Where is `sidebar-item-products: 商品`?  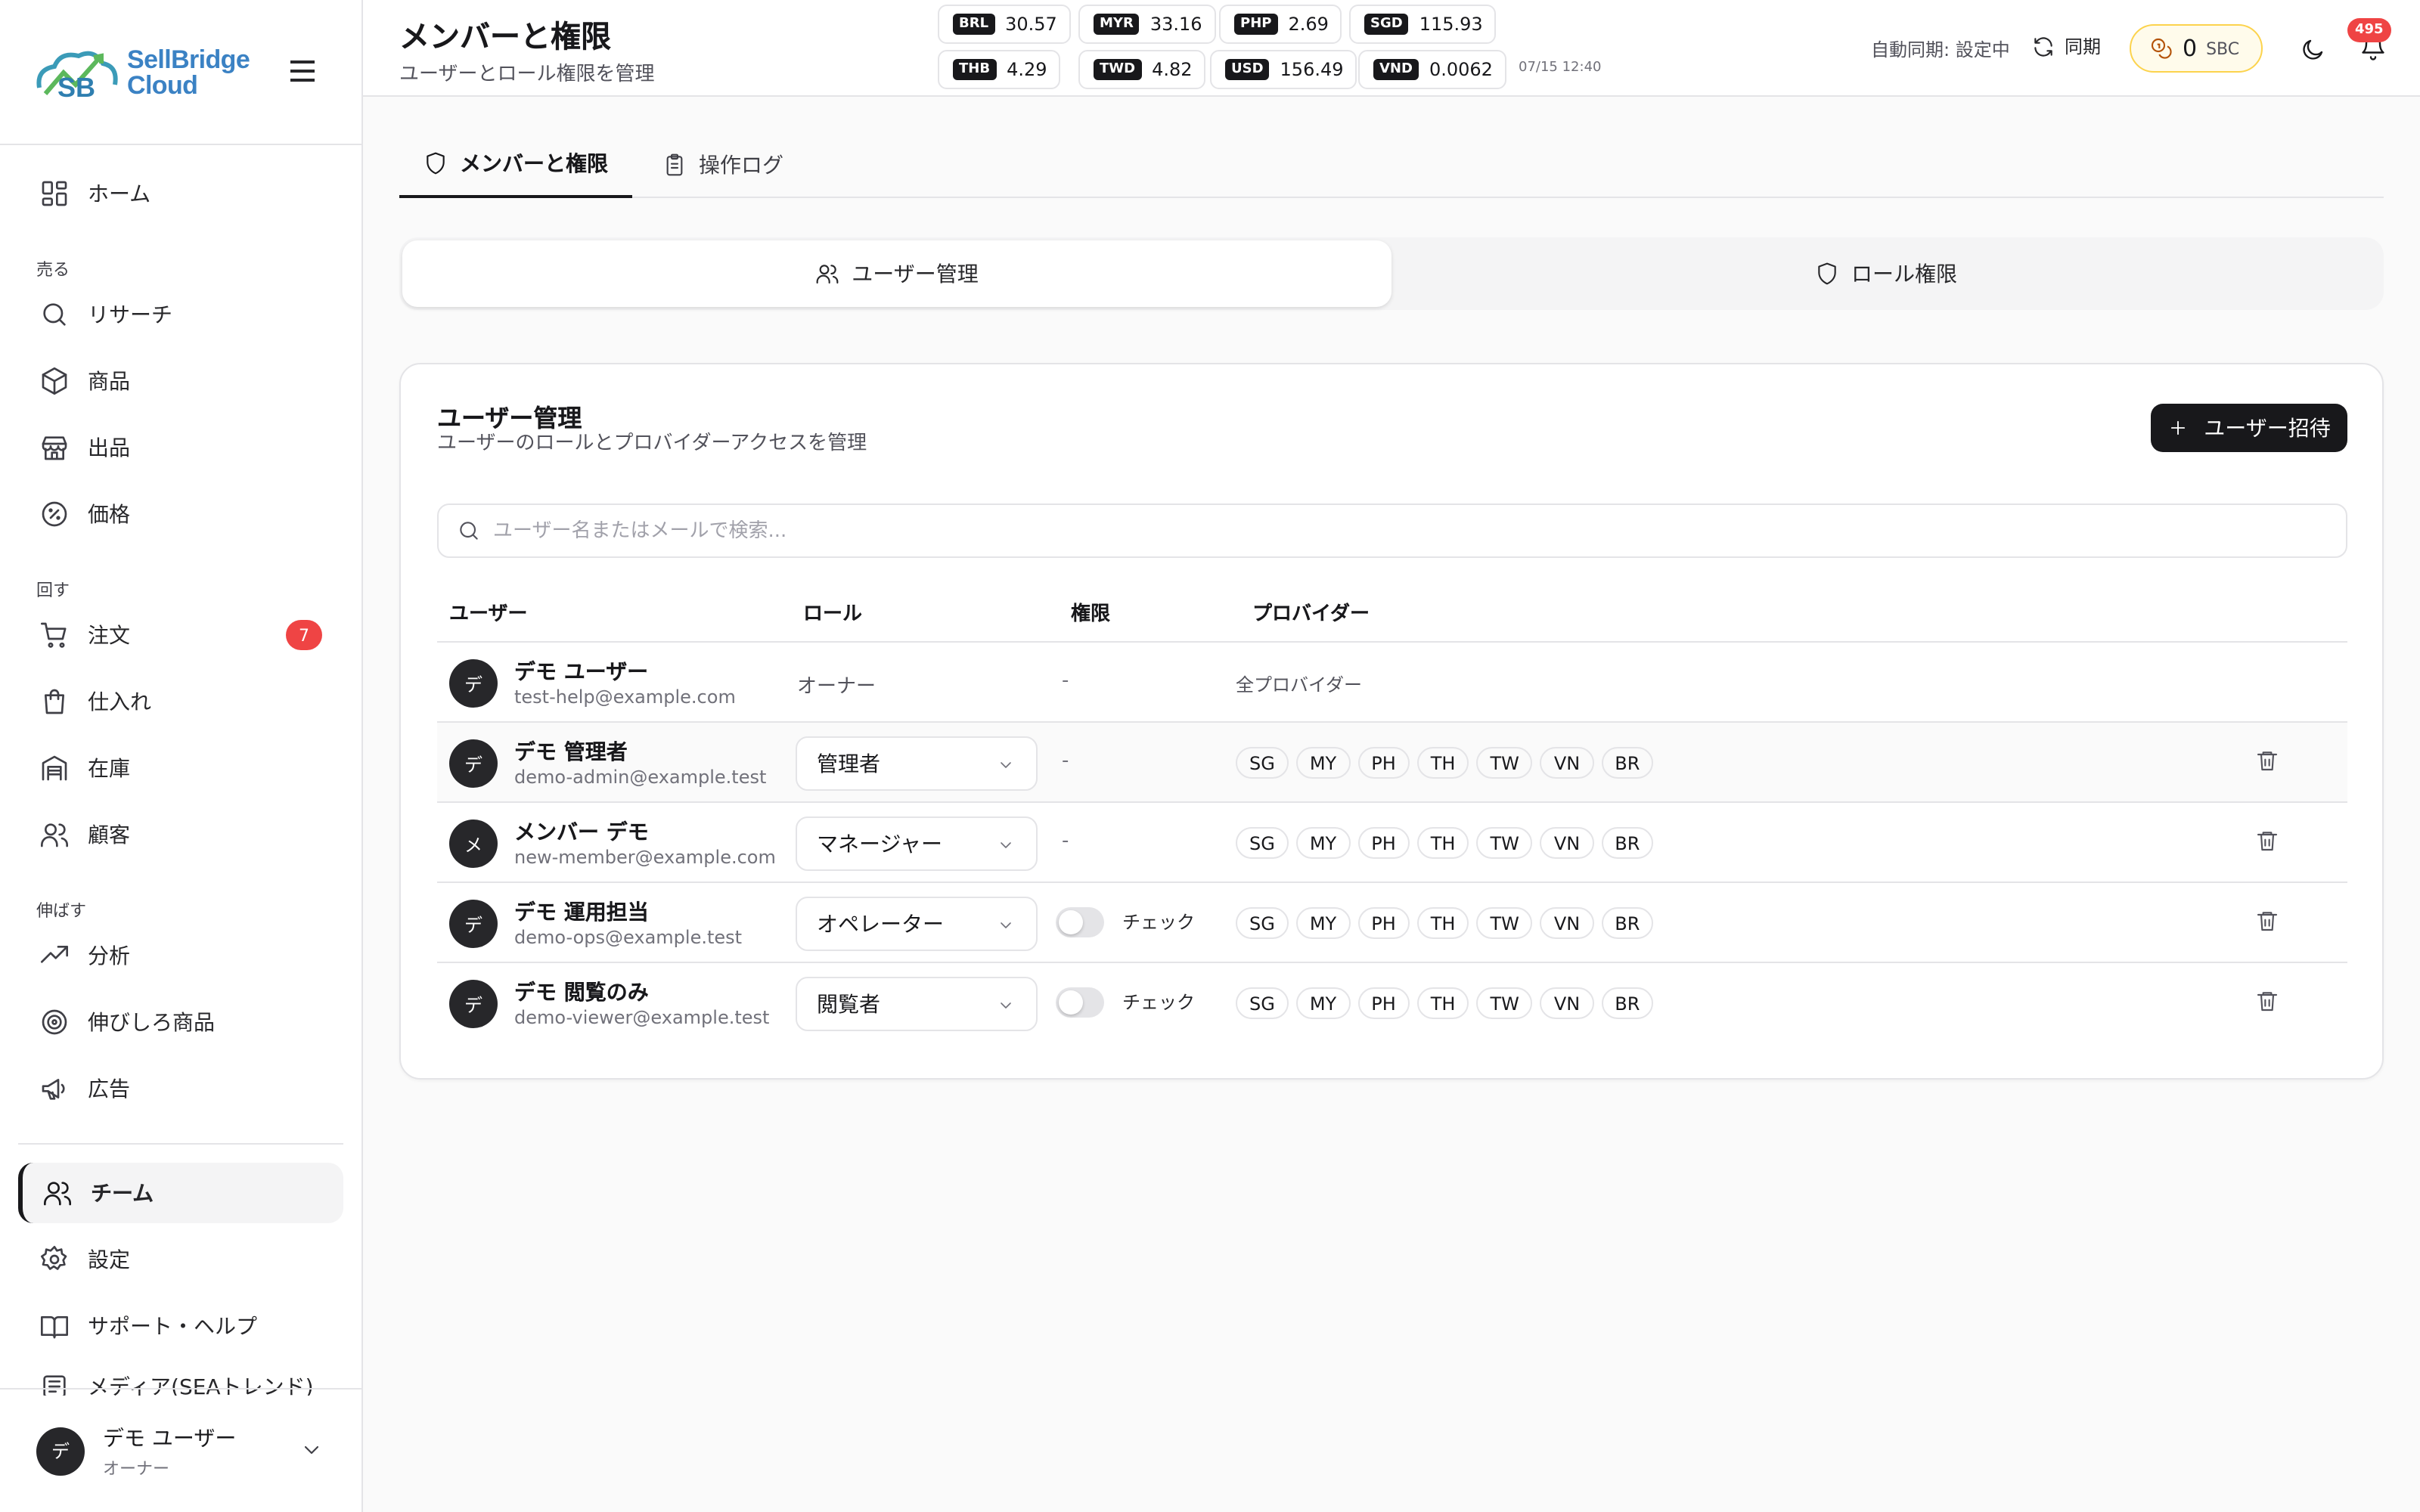
sidebar-item-products: 商品 is located at coordinates (180, 381).